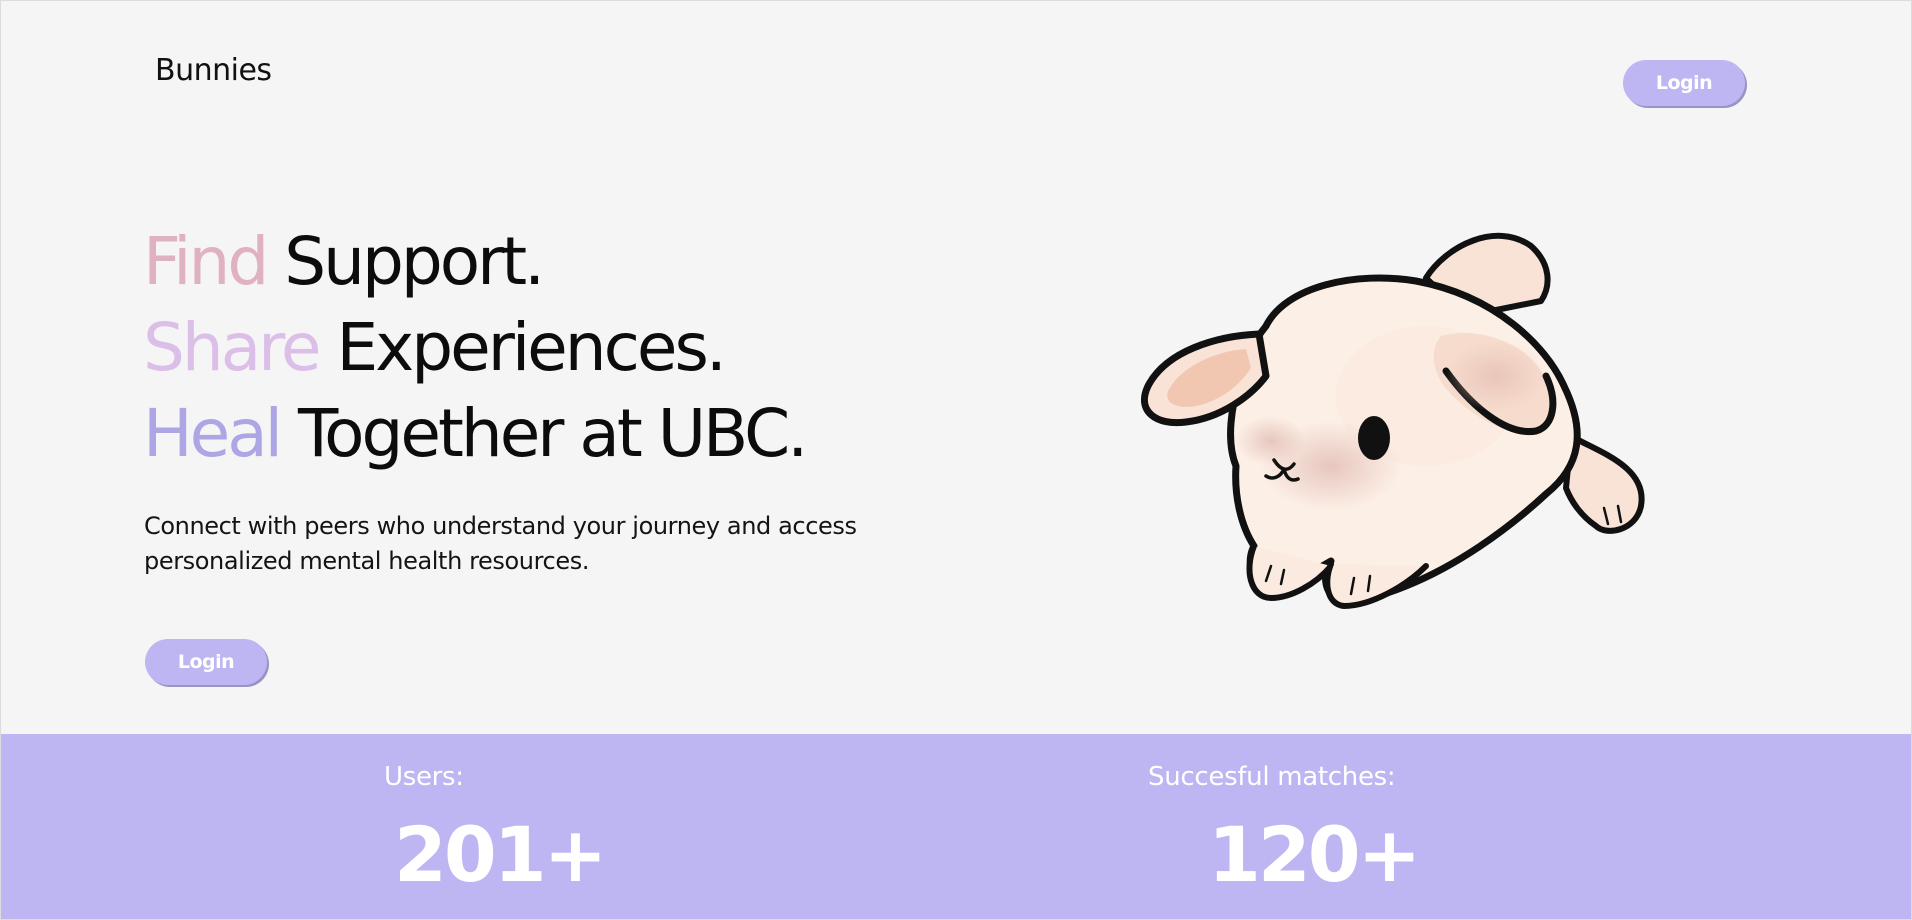  What do you see at coordinates (213, 433) in the screenshot?
I see `headline-accent-heal: Heal` at bounding box center [213, 433].